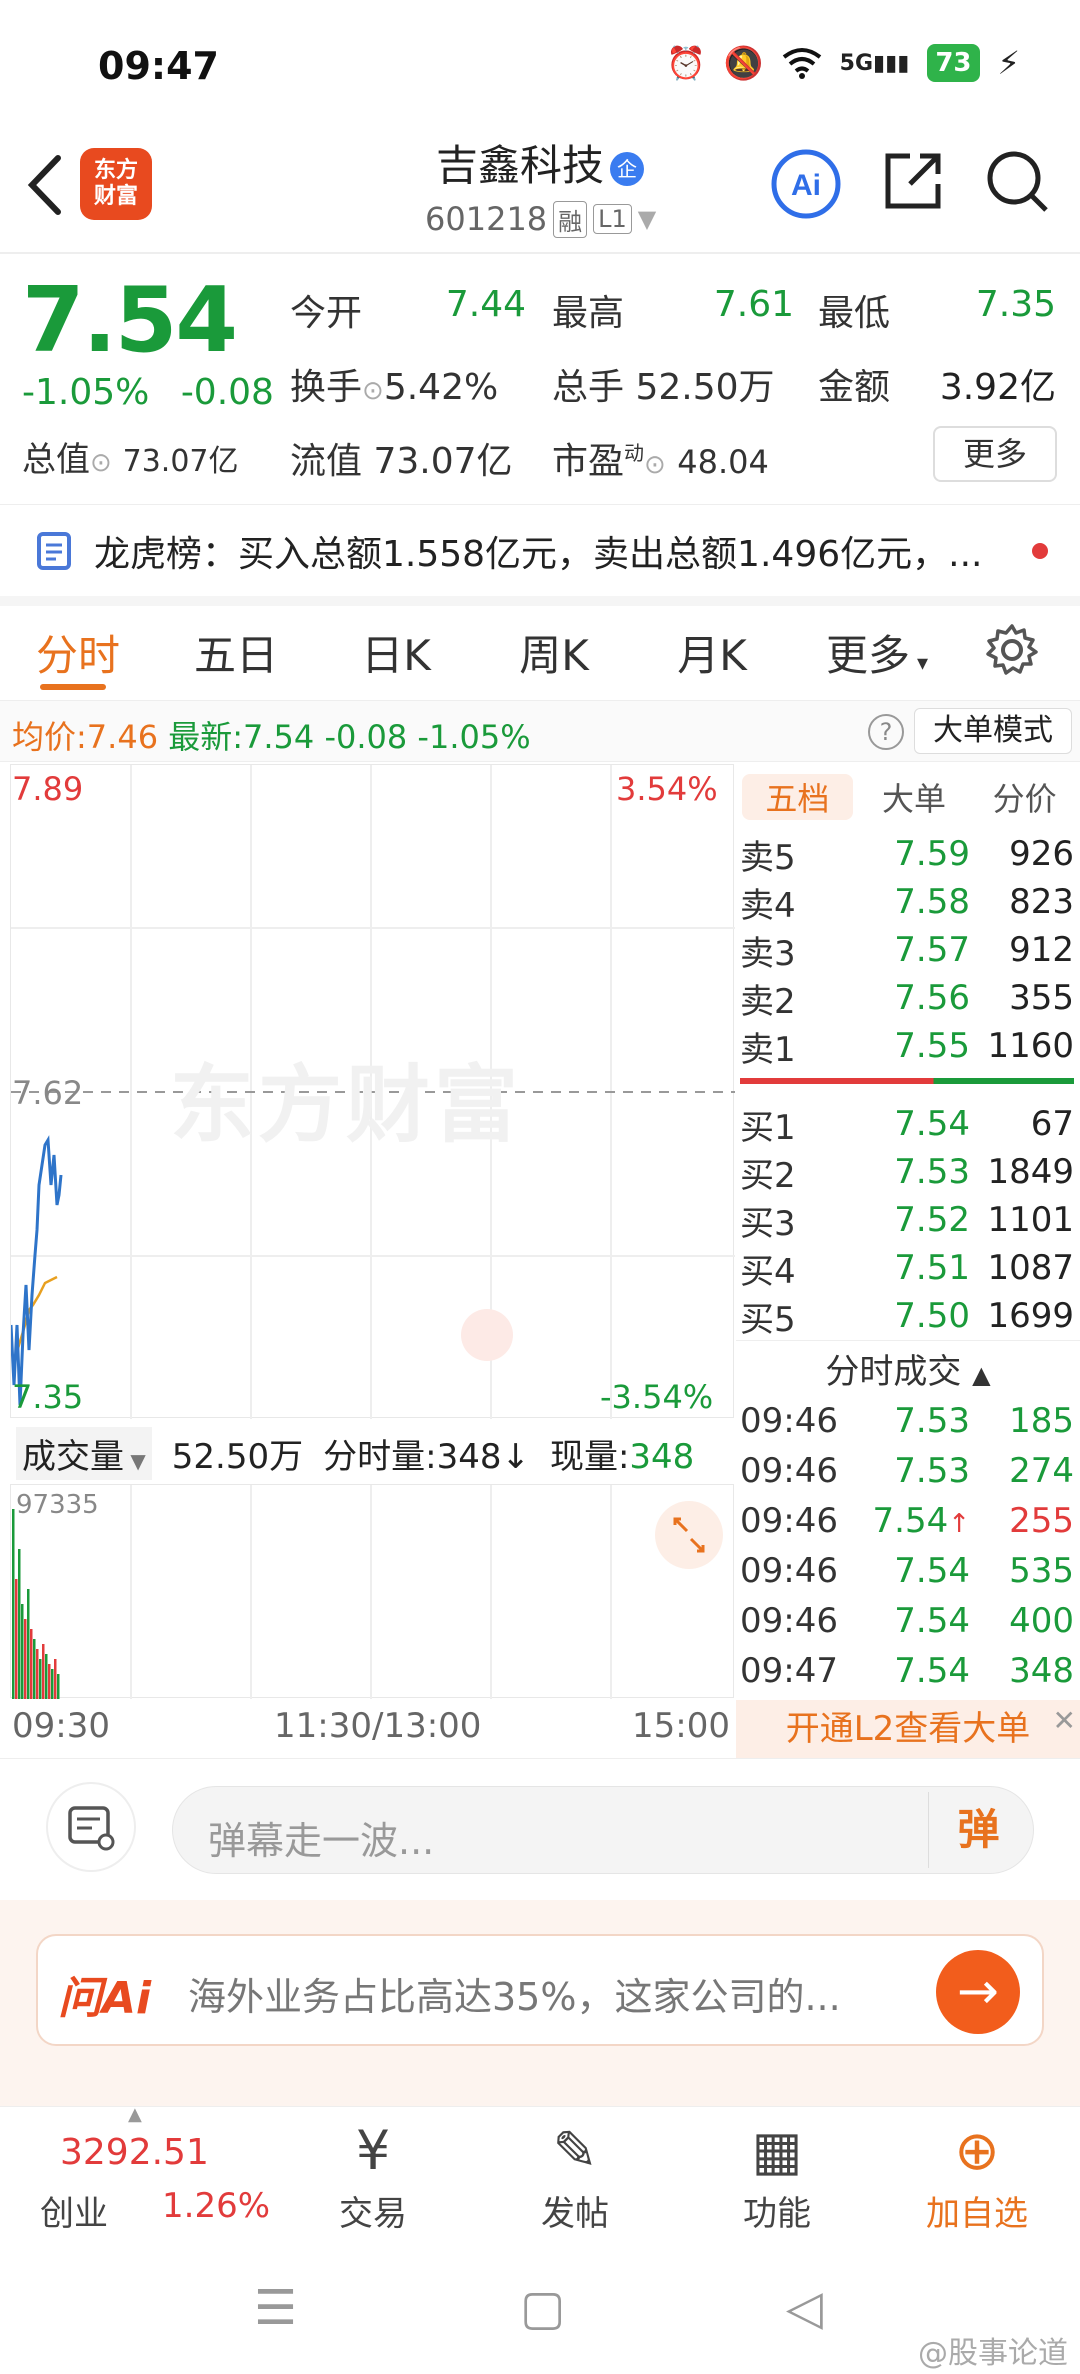  I want to click on tab-intraday: 分时, so click(78, 652).